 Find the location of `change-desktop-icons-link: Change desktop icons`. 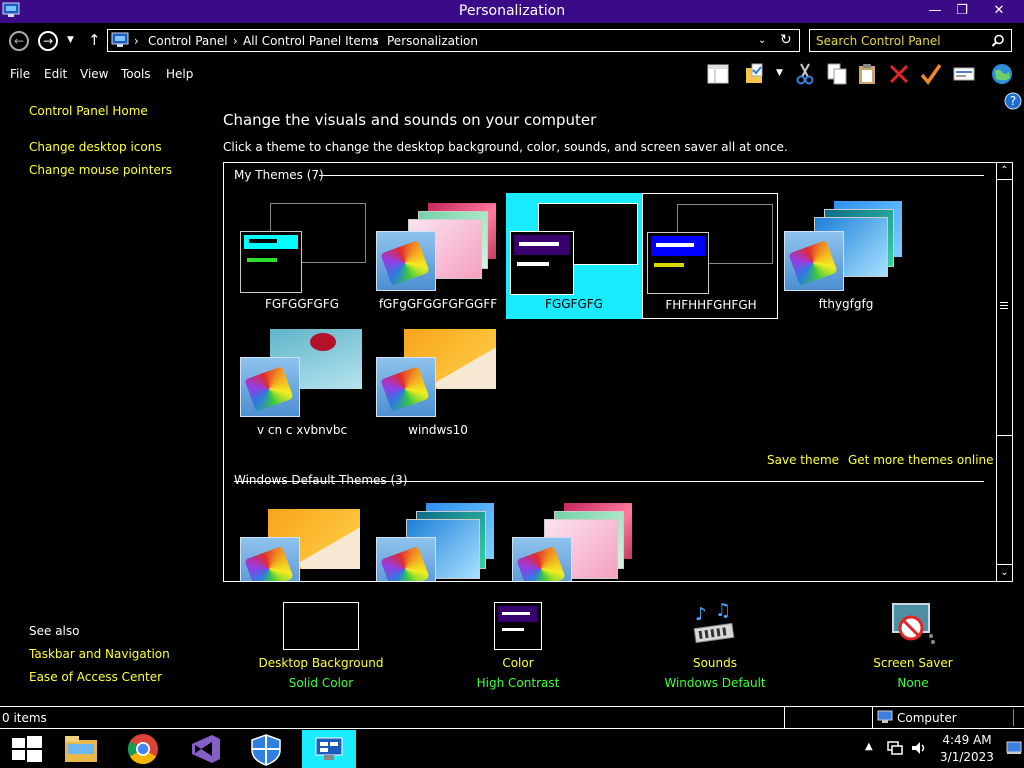

change-desktop-icons-link: Change desktop icons is located at coordinates (95, 147).